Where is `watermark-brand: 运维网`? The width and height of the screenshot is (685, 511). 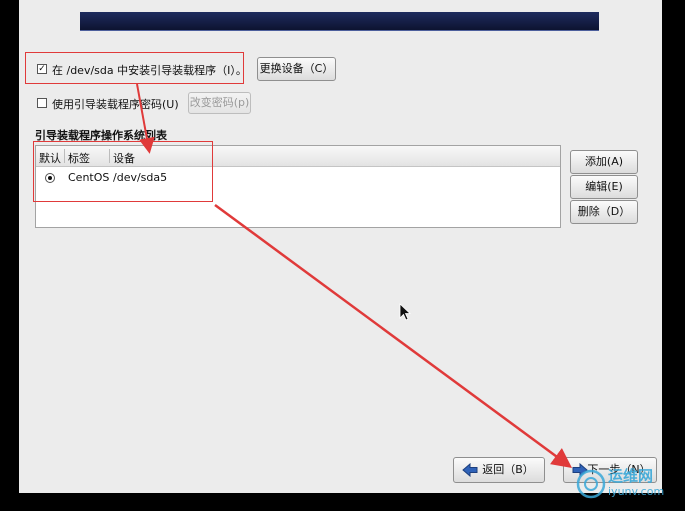 watermark-brand: 运维网 is located at coordinates (631, 476).